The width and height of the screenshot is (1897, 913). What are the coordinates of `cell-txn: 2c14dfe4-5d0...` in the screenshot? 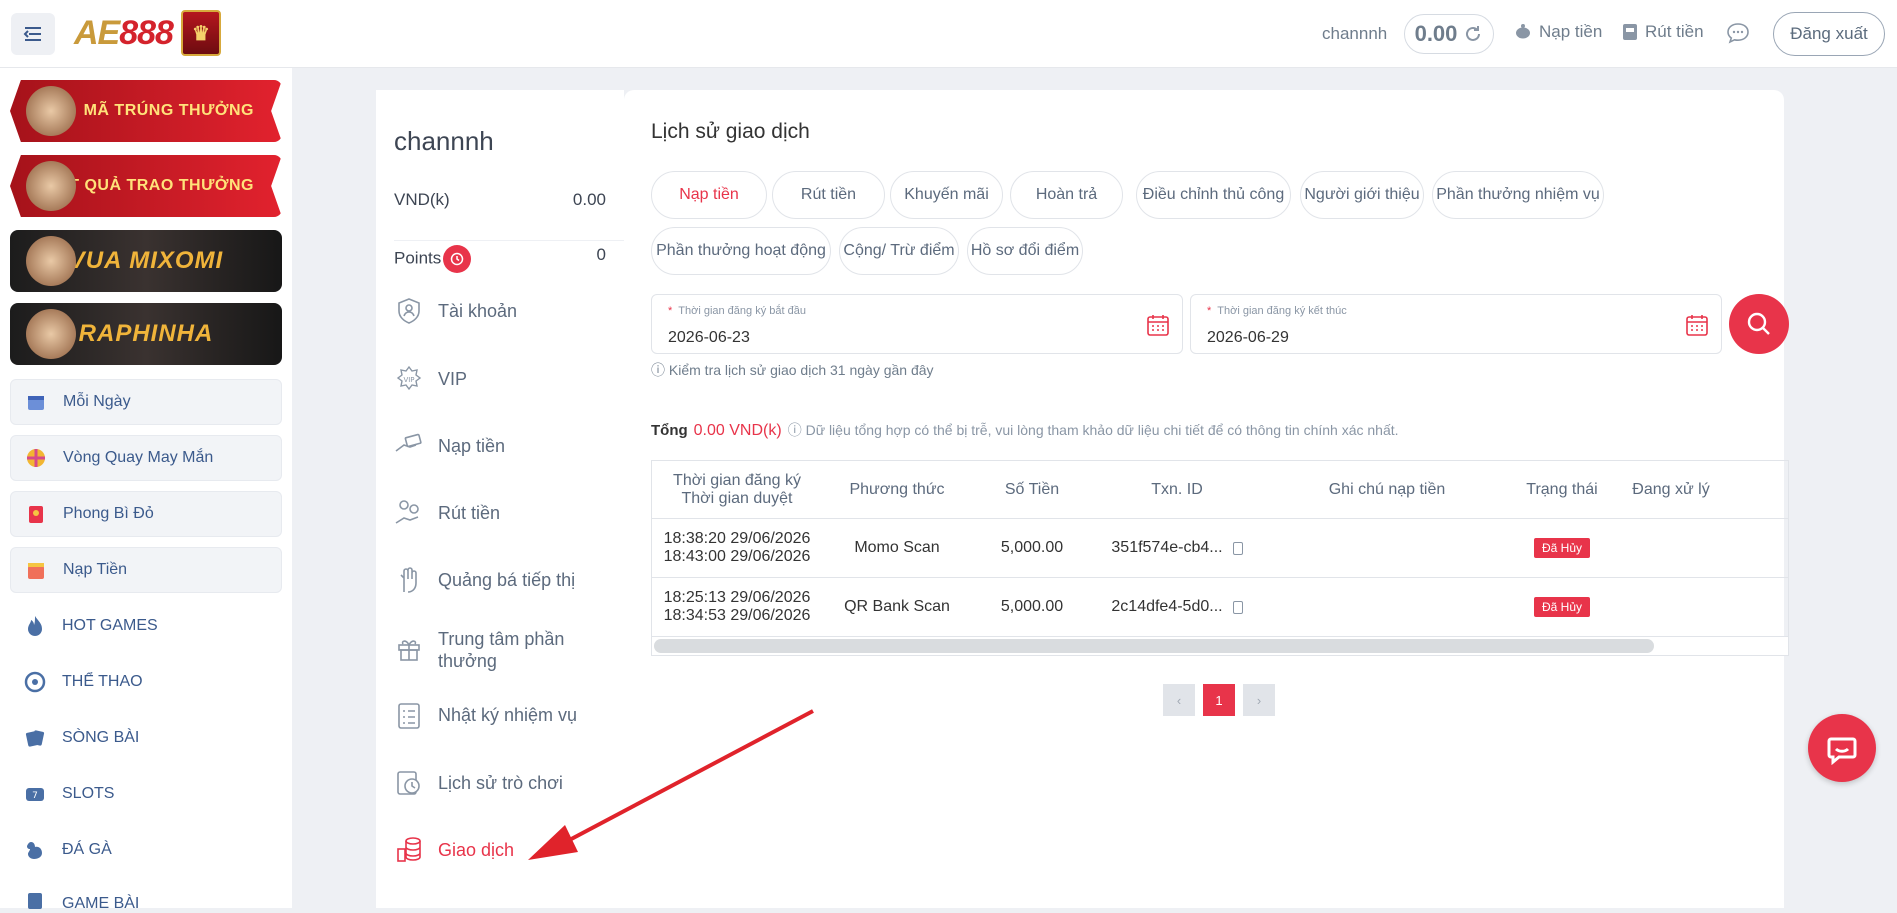 It's located at (1177, 607).